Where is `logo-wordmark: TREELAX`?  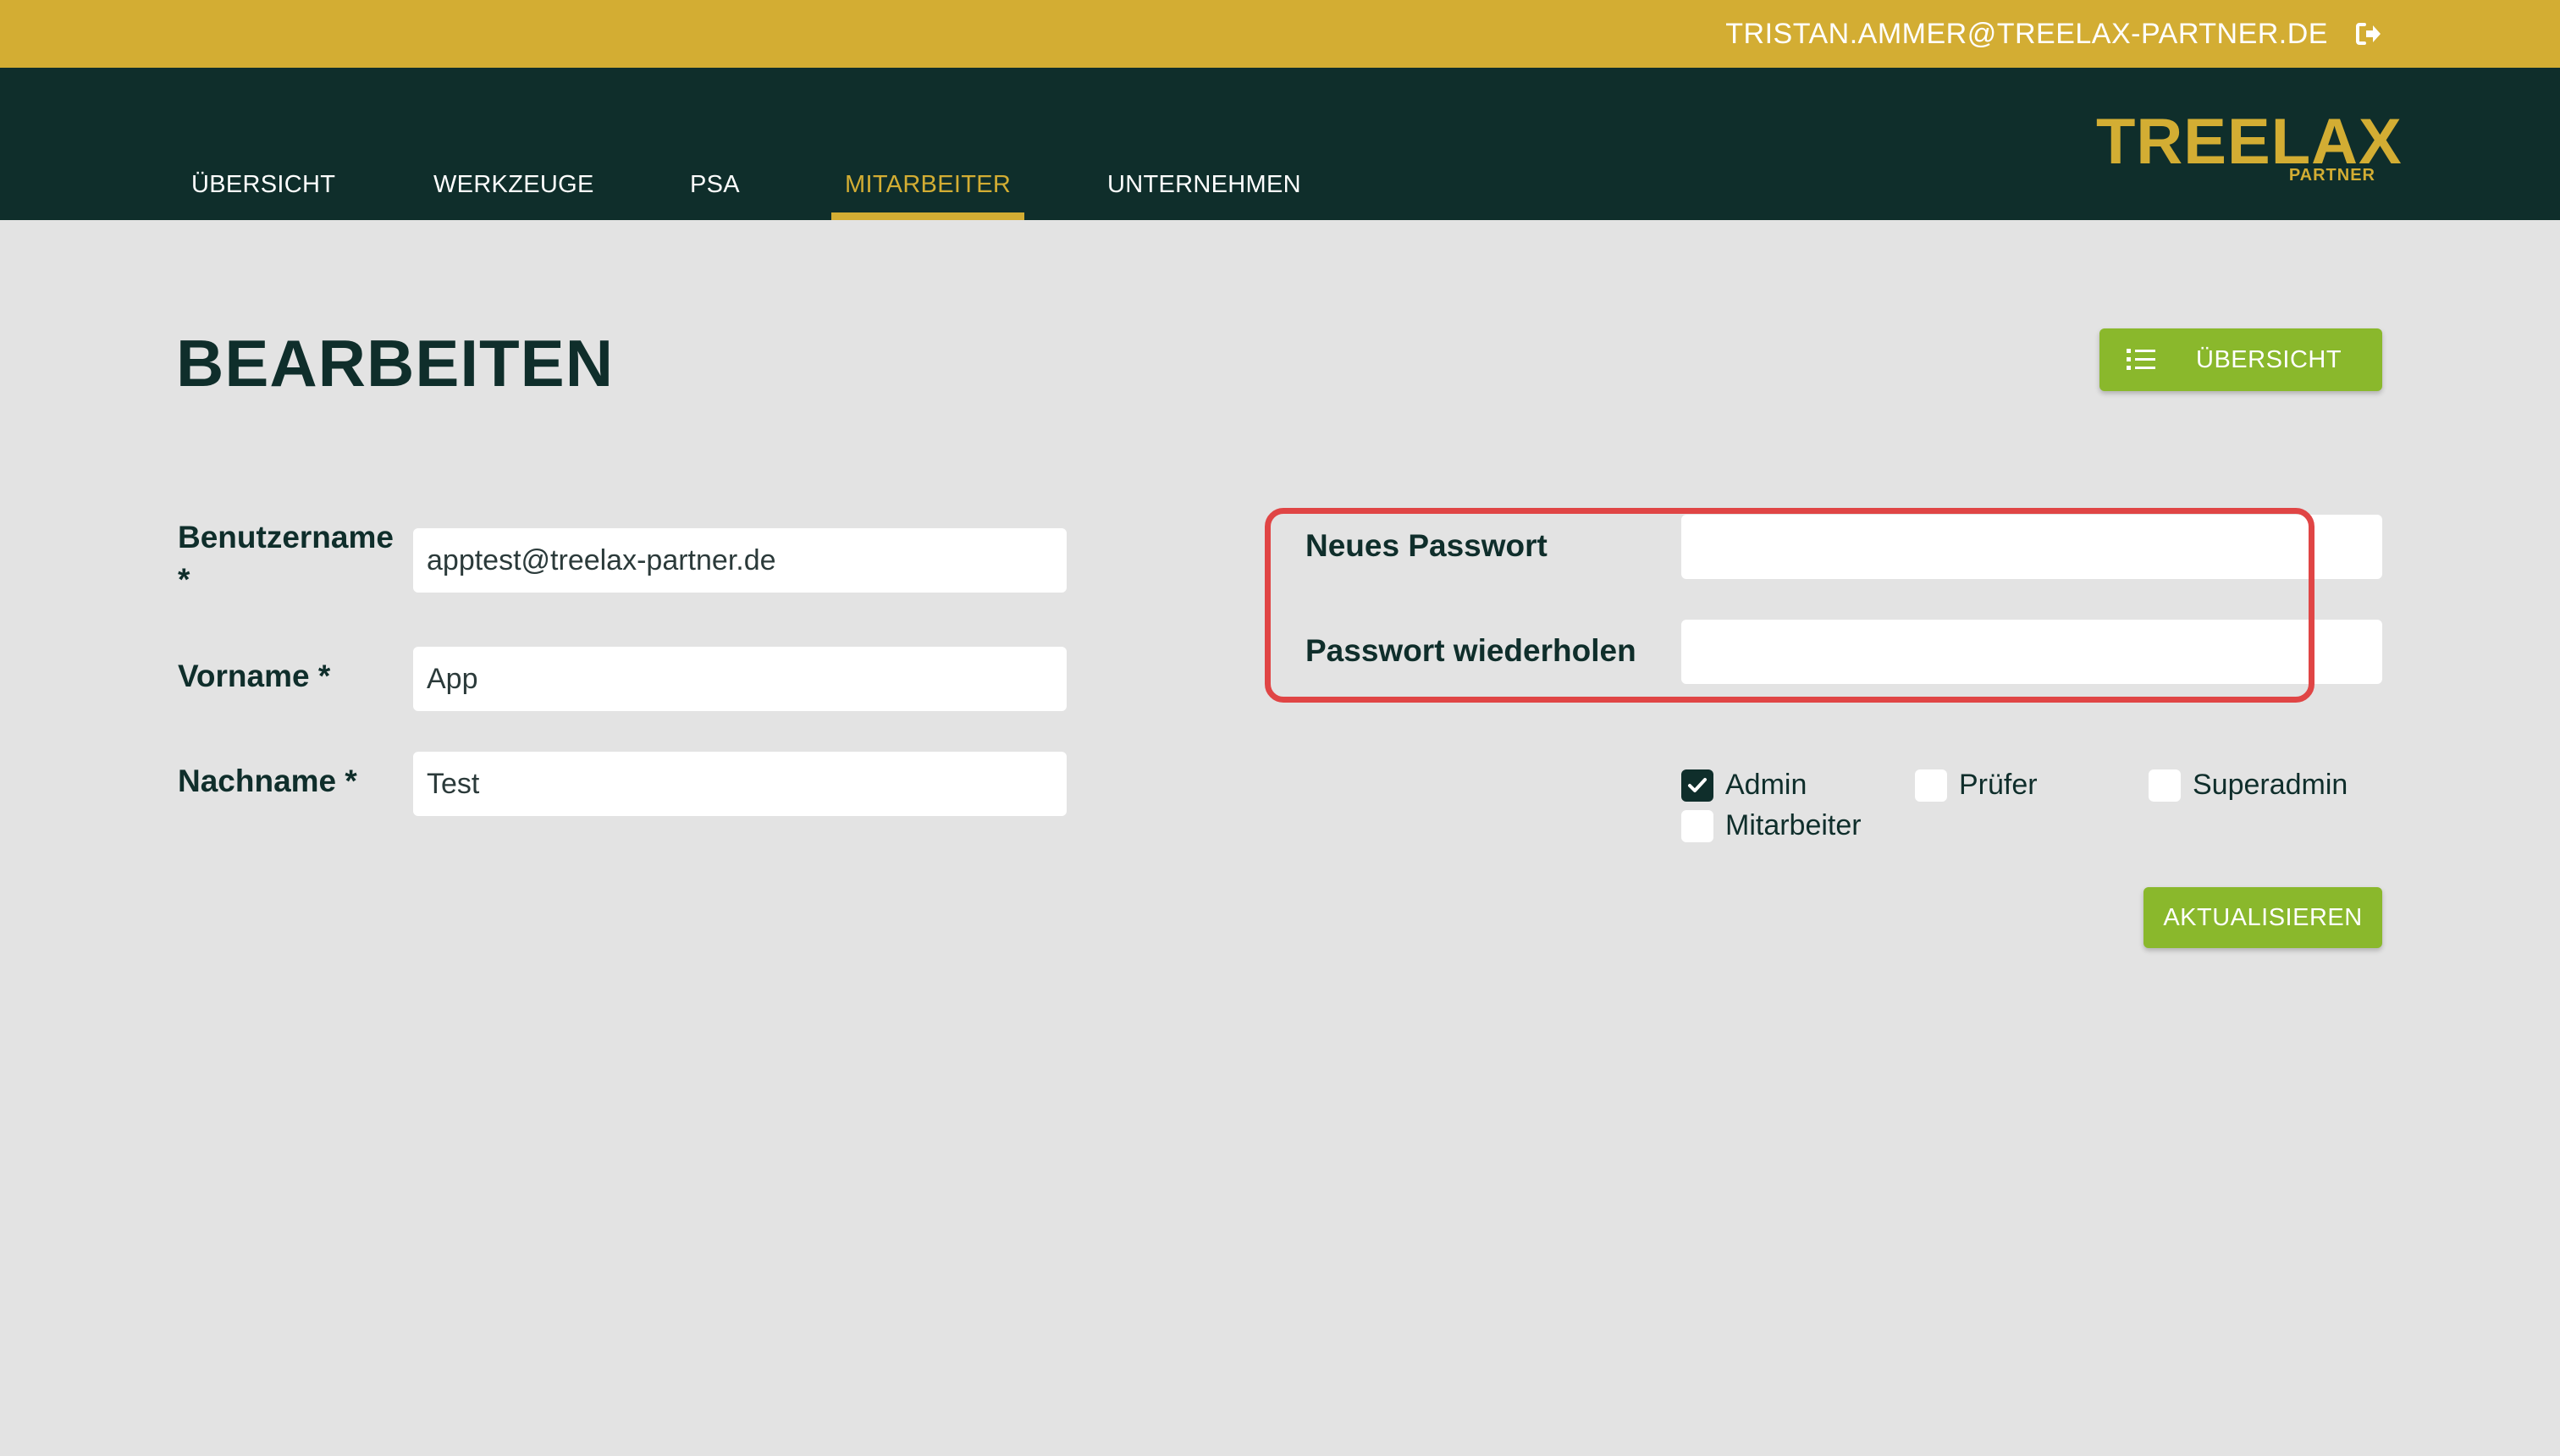
logo-wordmark: TREELAX is located at coordinates (2249, 142).